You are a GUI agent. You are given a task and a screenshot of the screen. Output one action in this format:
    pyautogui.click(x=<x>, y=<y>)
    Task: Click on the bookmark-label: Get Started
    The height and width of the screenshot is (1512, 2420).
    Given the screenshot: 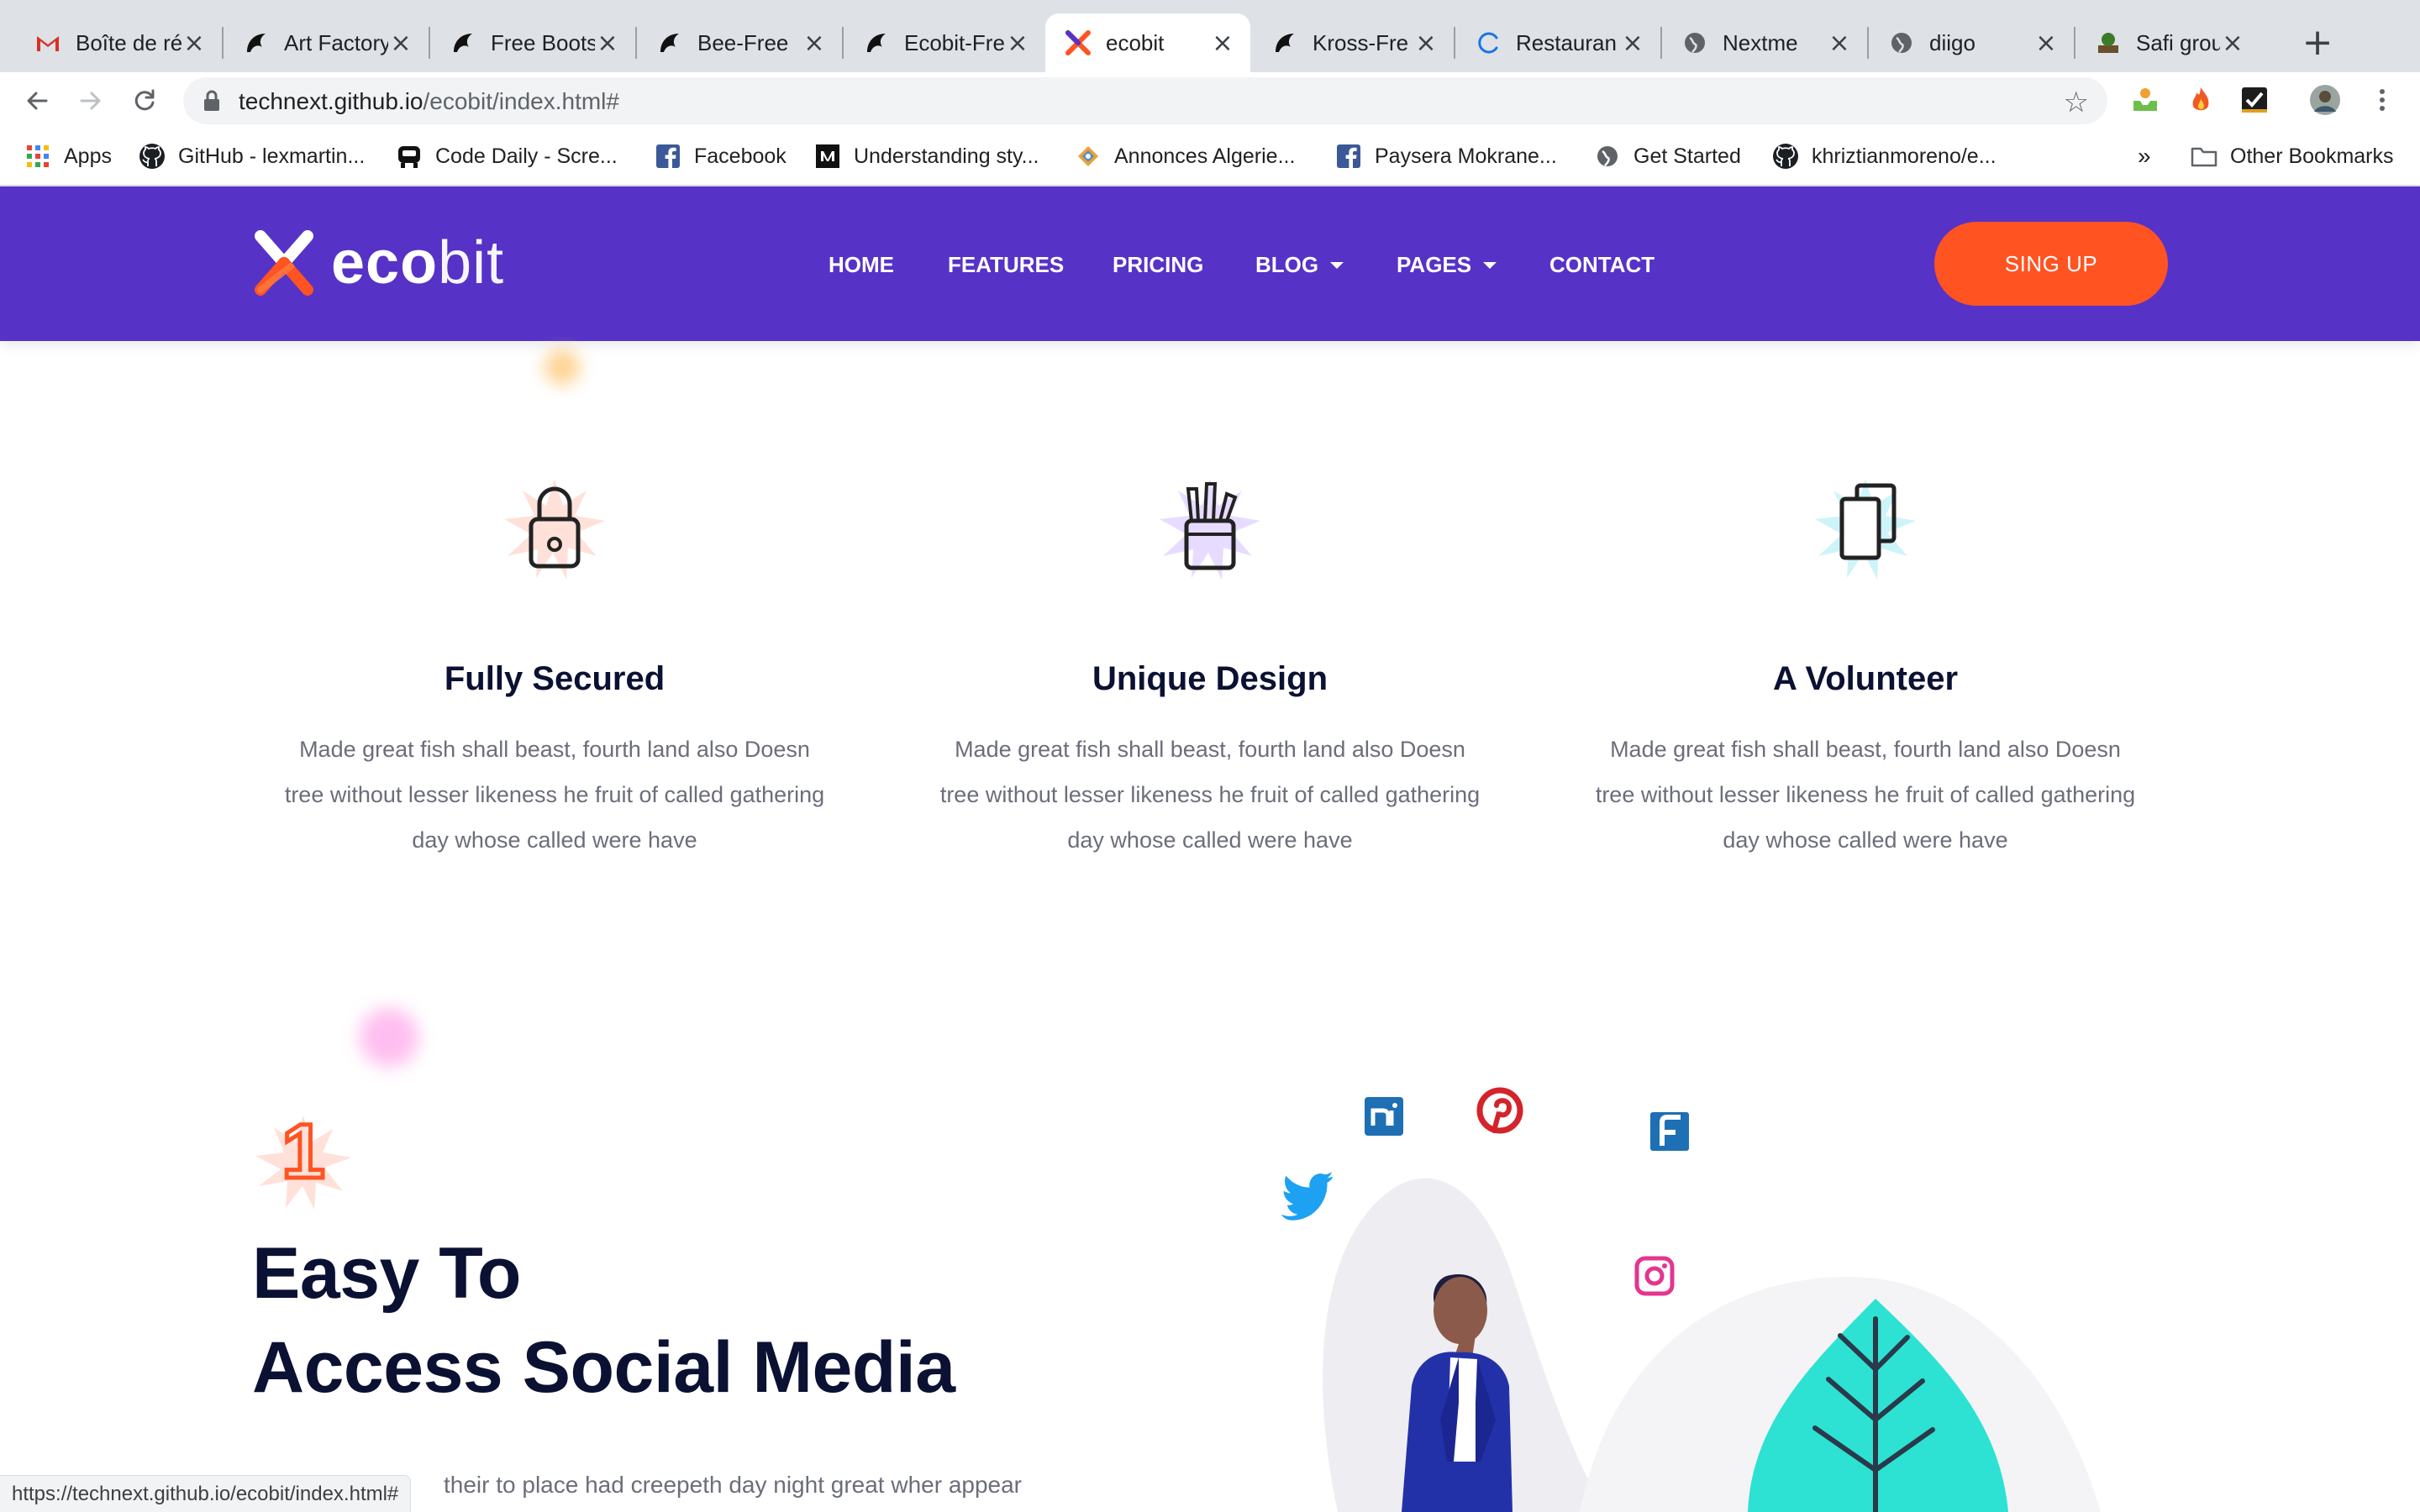 What is the action you would take?
    pyautogui.click(x=1687, y=156)
    